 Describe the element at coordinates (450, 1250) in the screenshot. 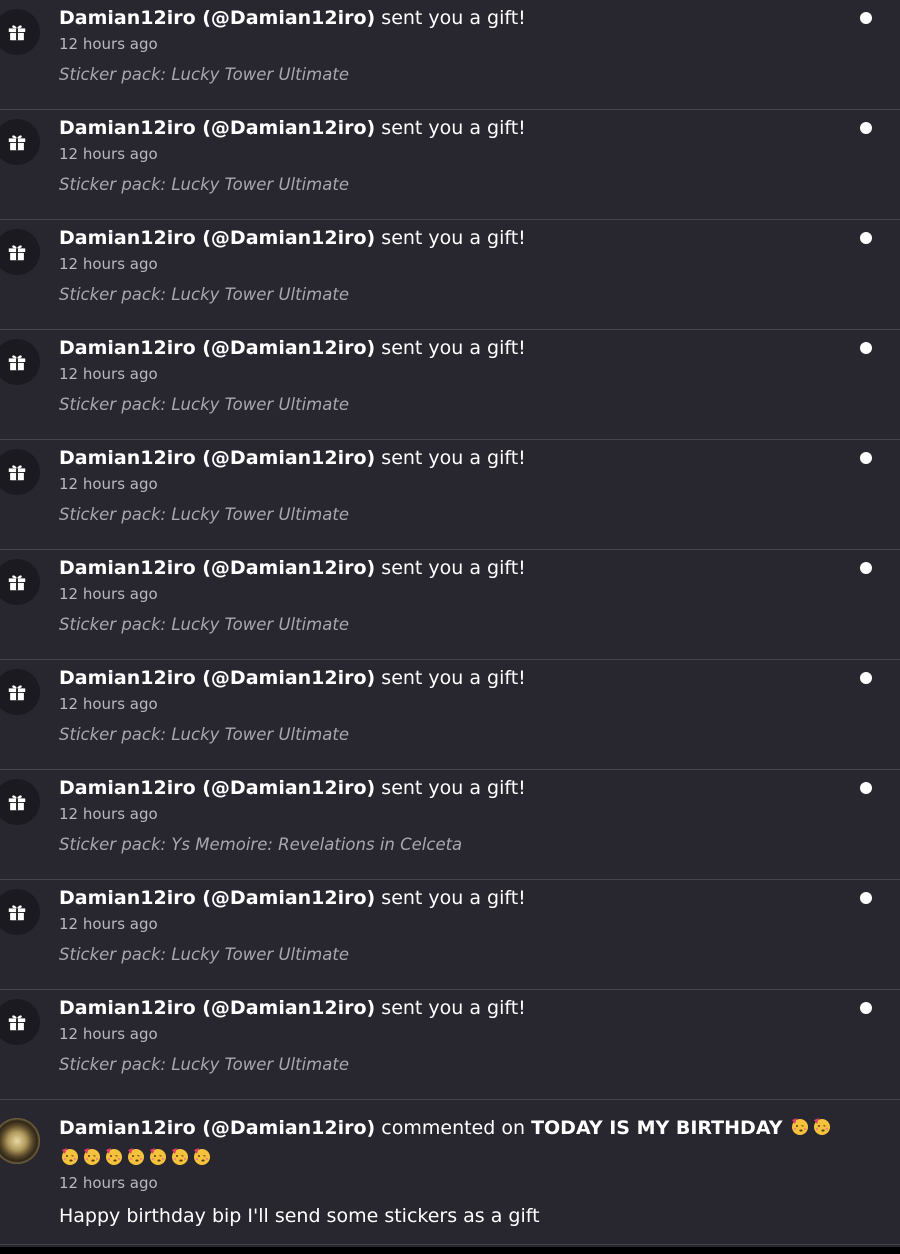

I see `bottom-edge` at that location.